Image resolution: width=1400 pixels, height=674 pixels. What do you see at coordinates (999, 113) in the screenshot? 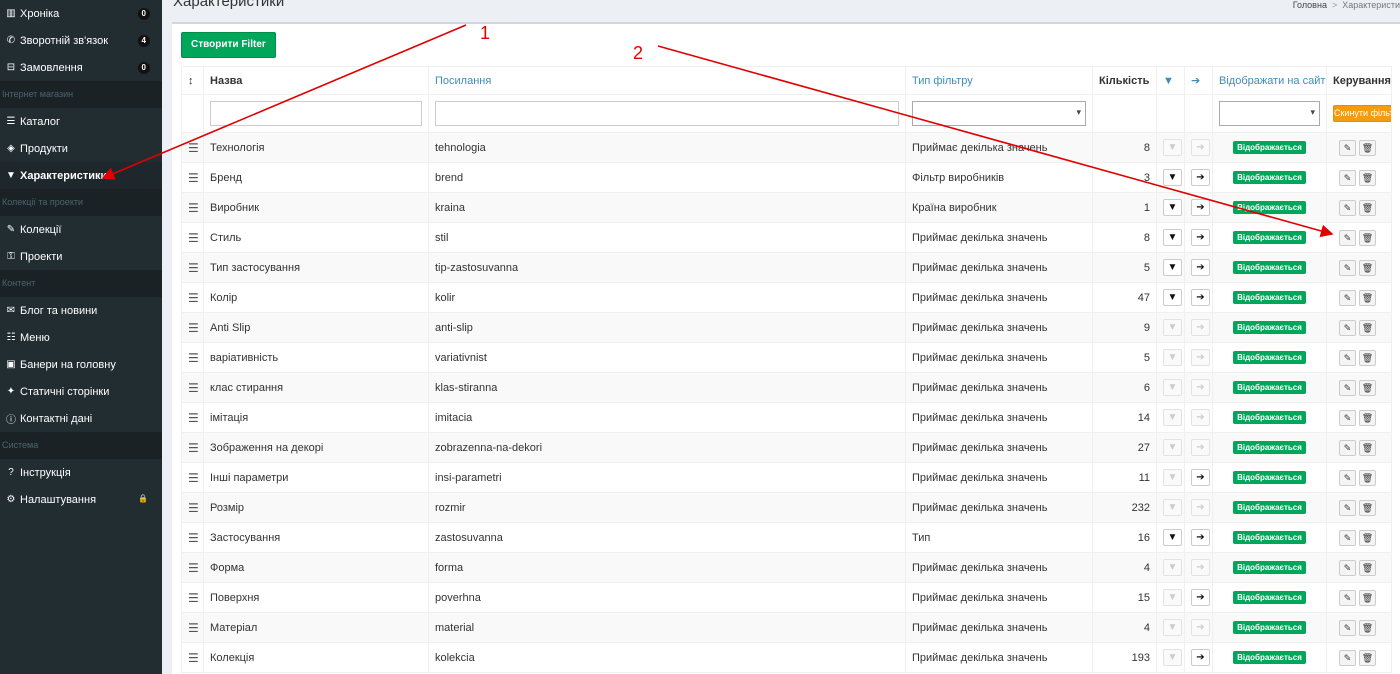
I see `type-filter-select` at bounding box center [999, 113].